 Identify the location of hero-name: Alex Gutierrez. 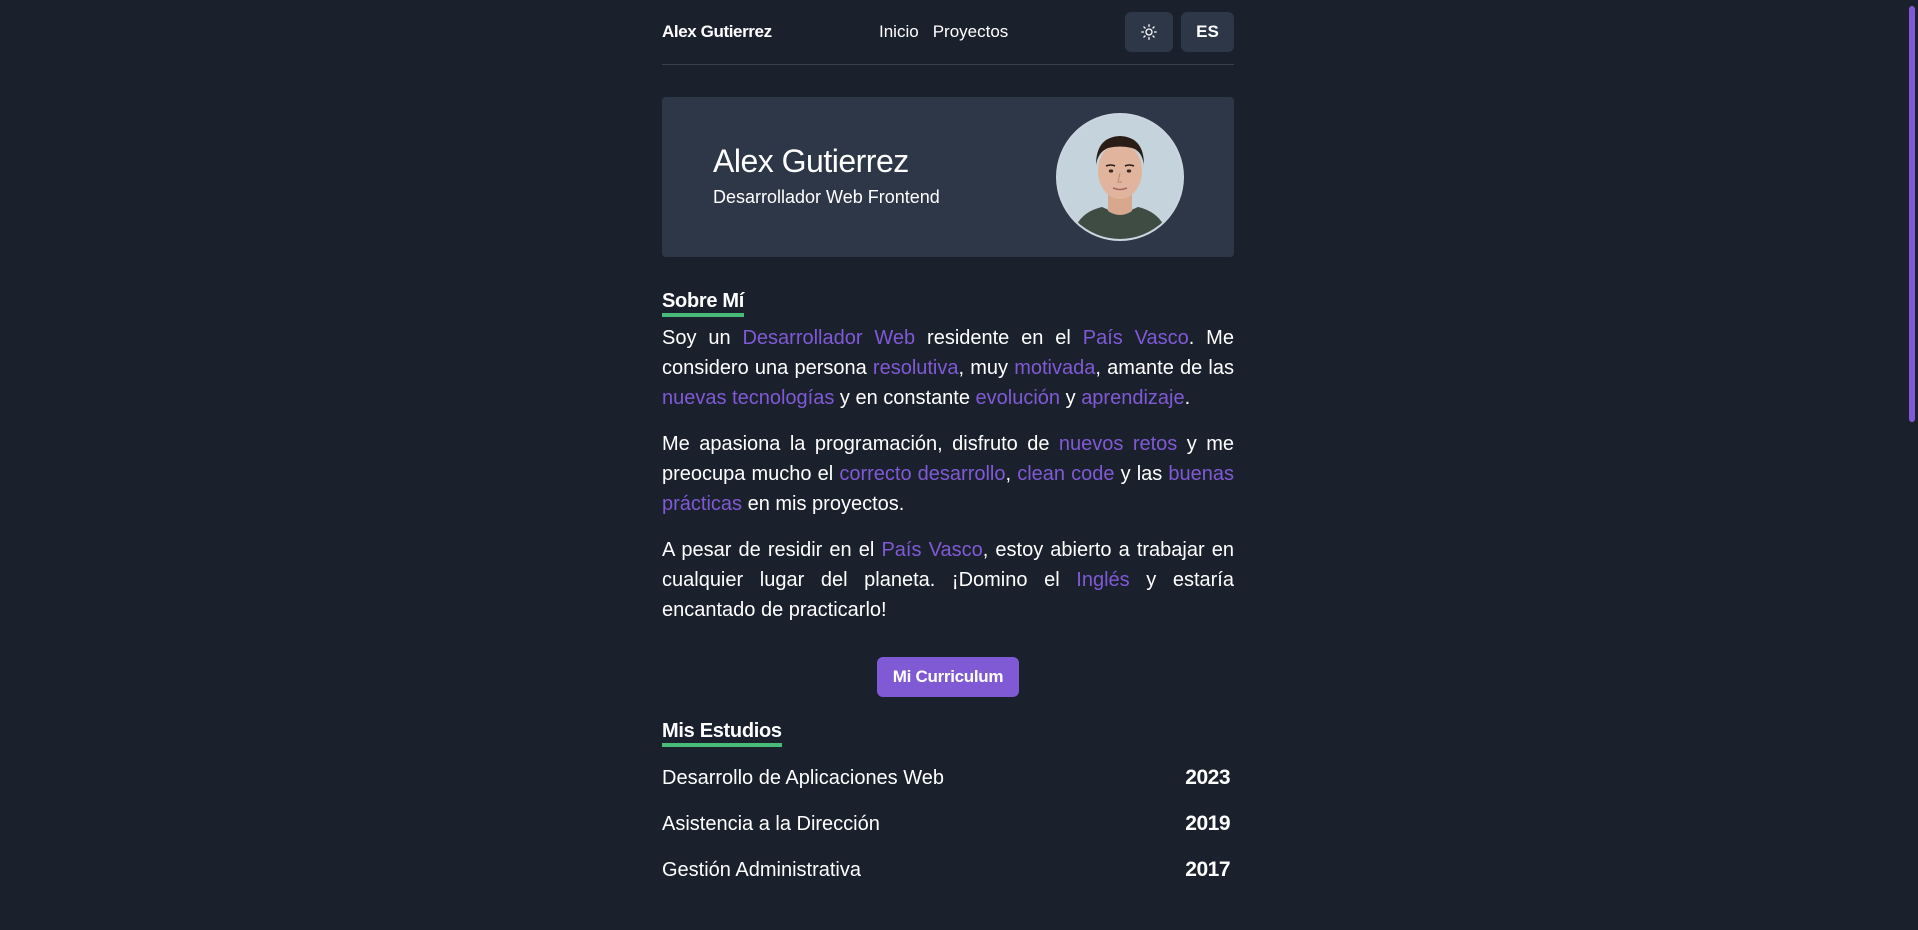
(811, 161).